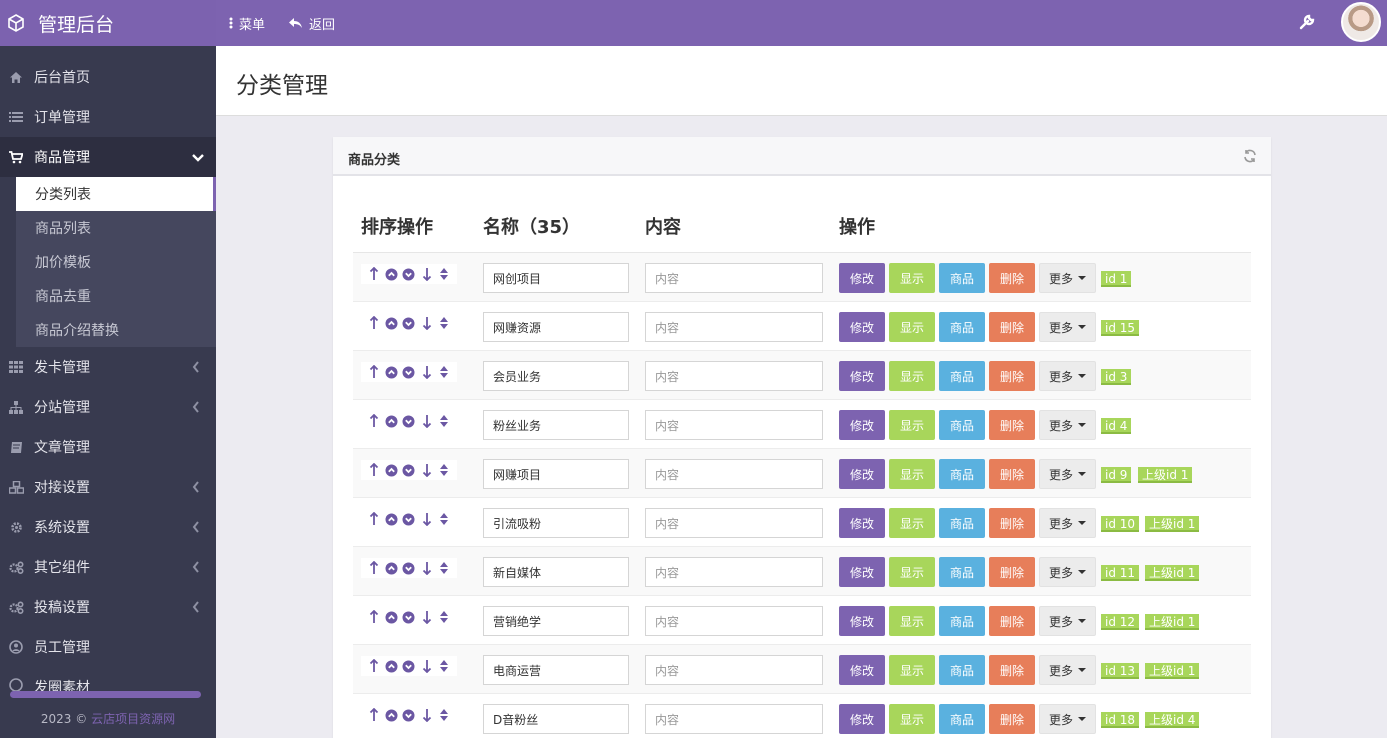  I want to click on category-name-input: 网赚资源, so click(556, 327).